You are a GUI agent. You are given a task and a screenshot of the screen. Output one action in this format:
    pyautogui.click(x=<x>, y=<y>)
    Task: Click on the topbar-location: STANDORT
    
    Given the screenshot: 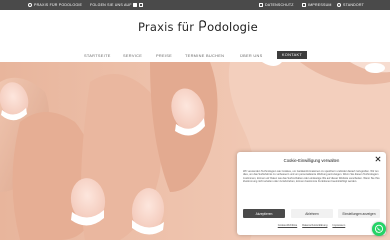 What is the action you would take?
    pyautogui.click(x=350, y=5)
    